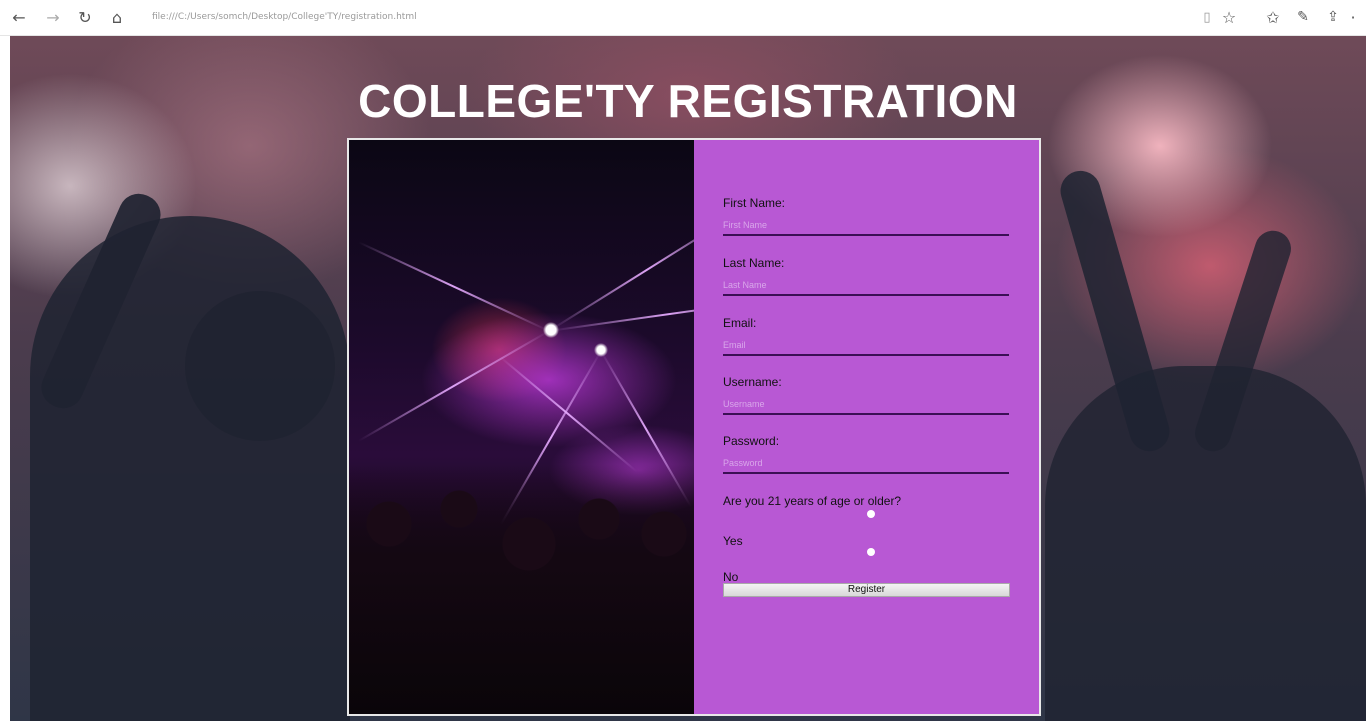 This screenshot has height=721, width=1366. What do you see at coordinates (53, 17) in the screenshot?
I see `forward-arrow-icon: →` at bounding box center [53, 17].